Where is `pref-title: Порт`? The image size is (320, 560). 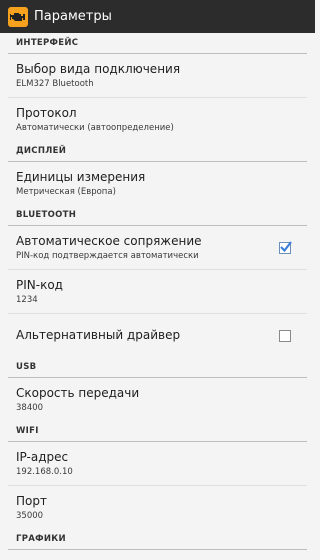
pref-title: Порт is located at coordinates (31, 500).